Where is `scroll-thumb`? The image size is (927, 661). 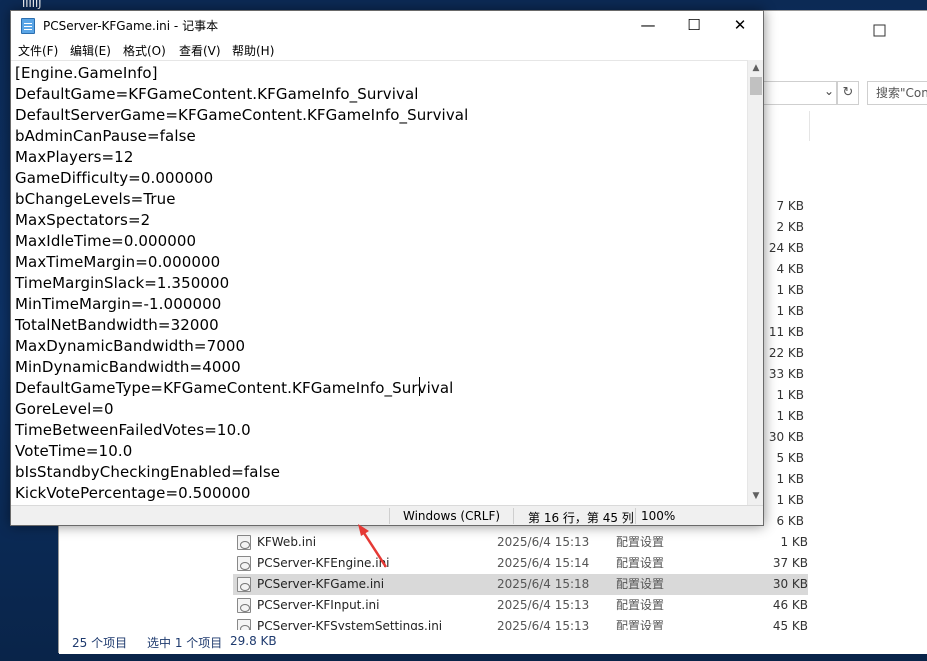 scroll-thumb is located at coordinates (756, 86).